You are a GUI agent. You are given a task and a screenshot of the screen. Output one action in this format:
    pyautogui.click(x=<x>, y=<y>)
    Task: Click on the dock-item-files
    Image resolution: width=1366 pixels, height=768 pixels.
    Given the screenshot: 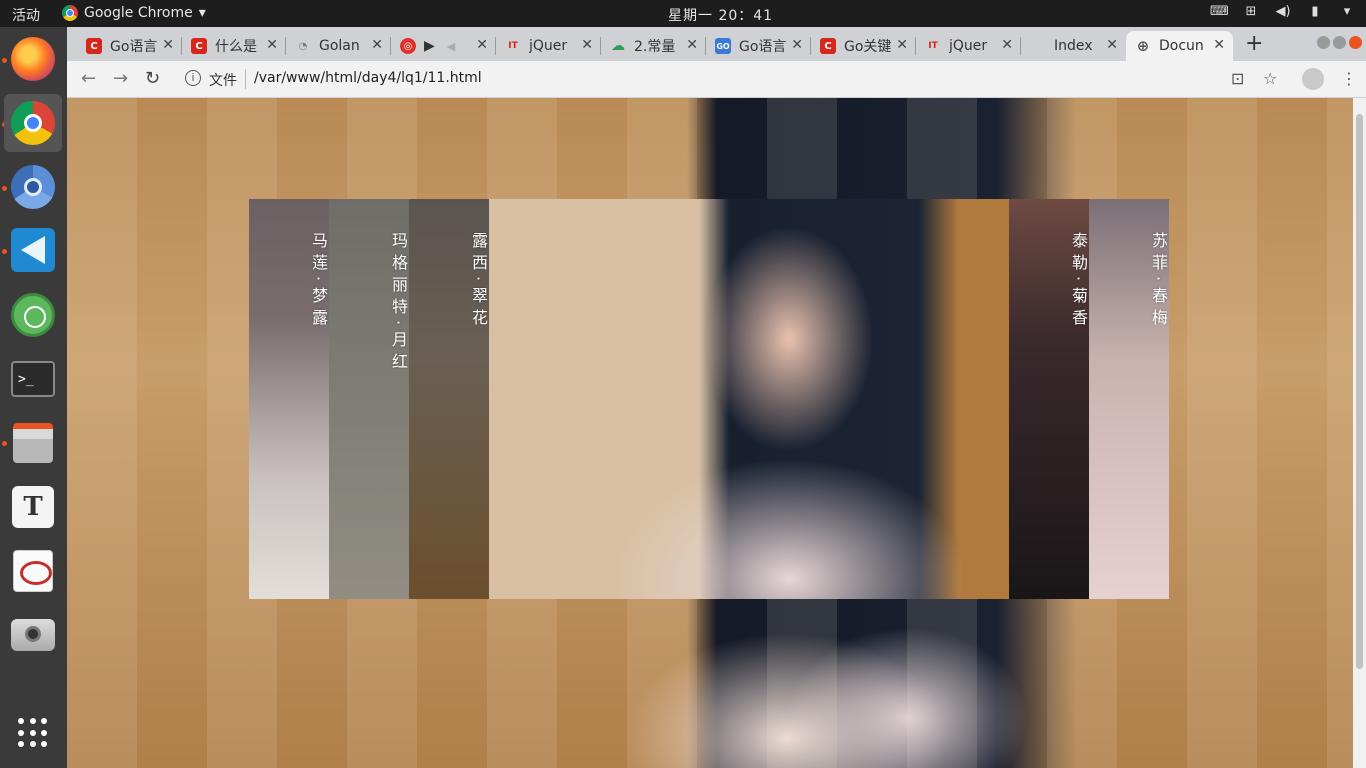 What is the action you would take?
    pyautogui.click(x=33, y=443)
    